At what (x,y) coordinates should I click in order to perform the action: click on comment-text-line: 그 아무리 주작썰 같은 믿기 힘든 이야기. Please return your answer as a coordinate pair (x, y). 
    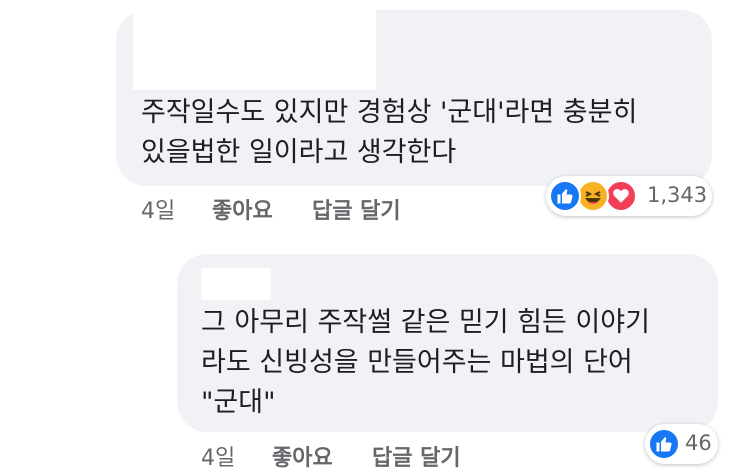
    Looking at the image, I should click on (425, 322).